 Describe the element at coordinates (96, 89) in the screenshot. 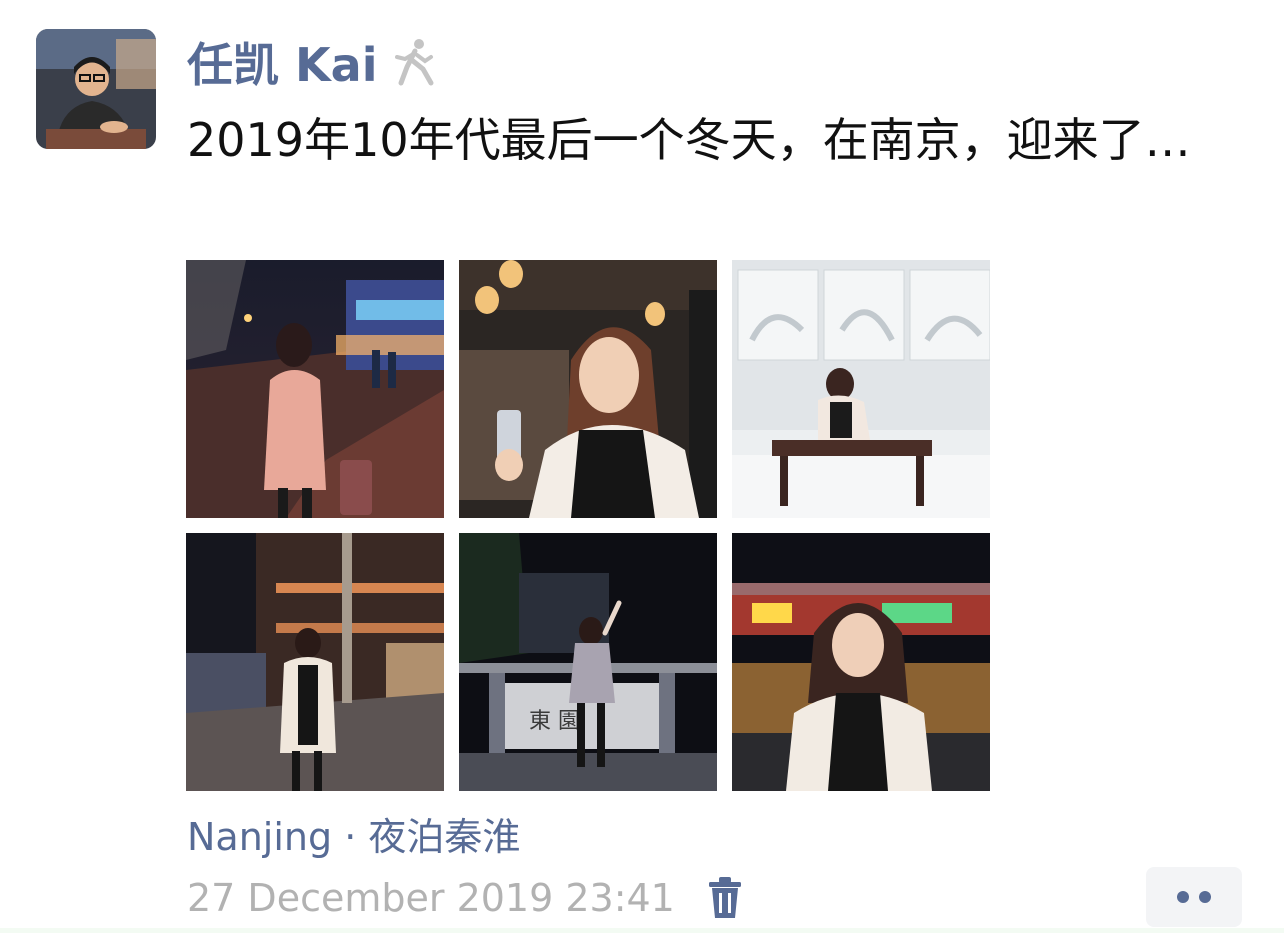

I see `avatar` at that location.